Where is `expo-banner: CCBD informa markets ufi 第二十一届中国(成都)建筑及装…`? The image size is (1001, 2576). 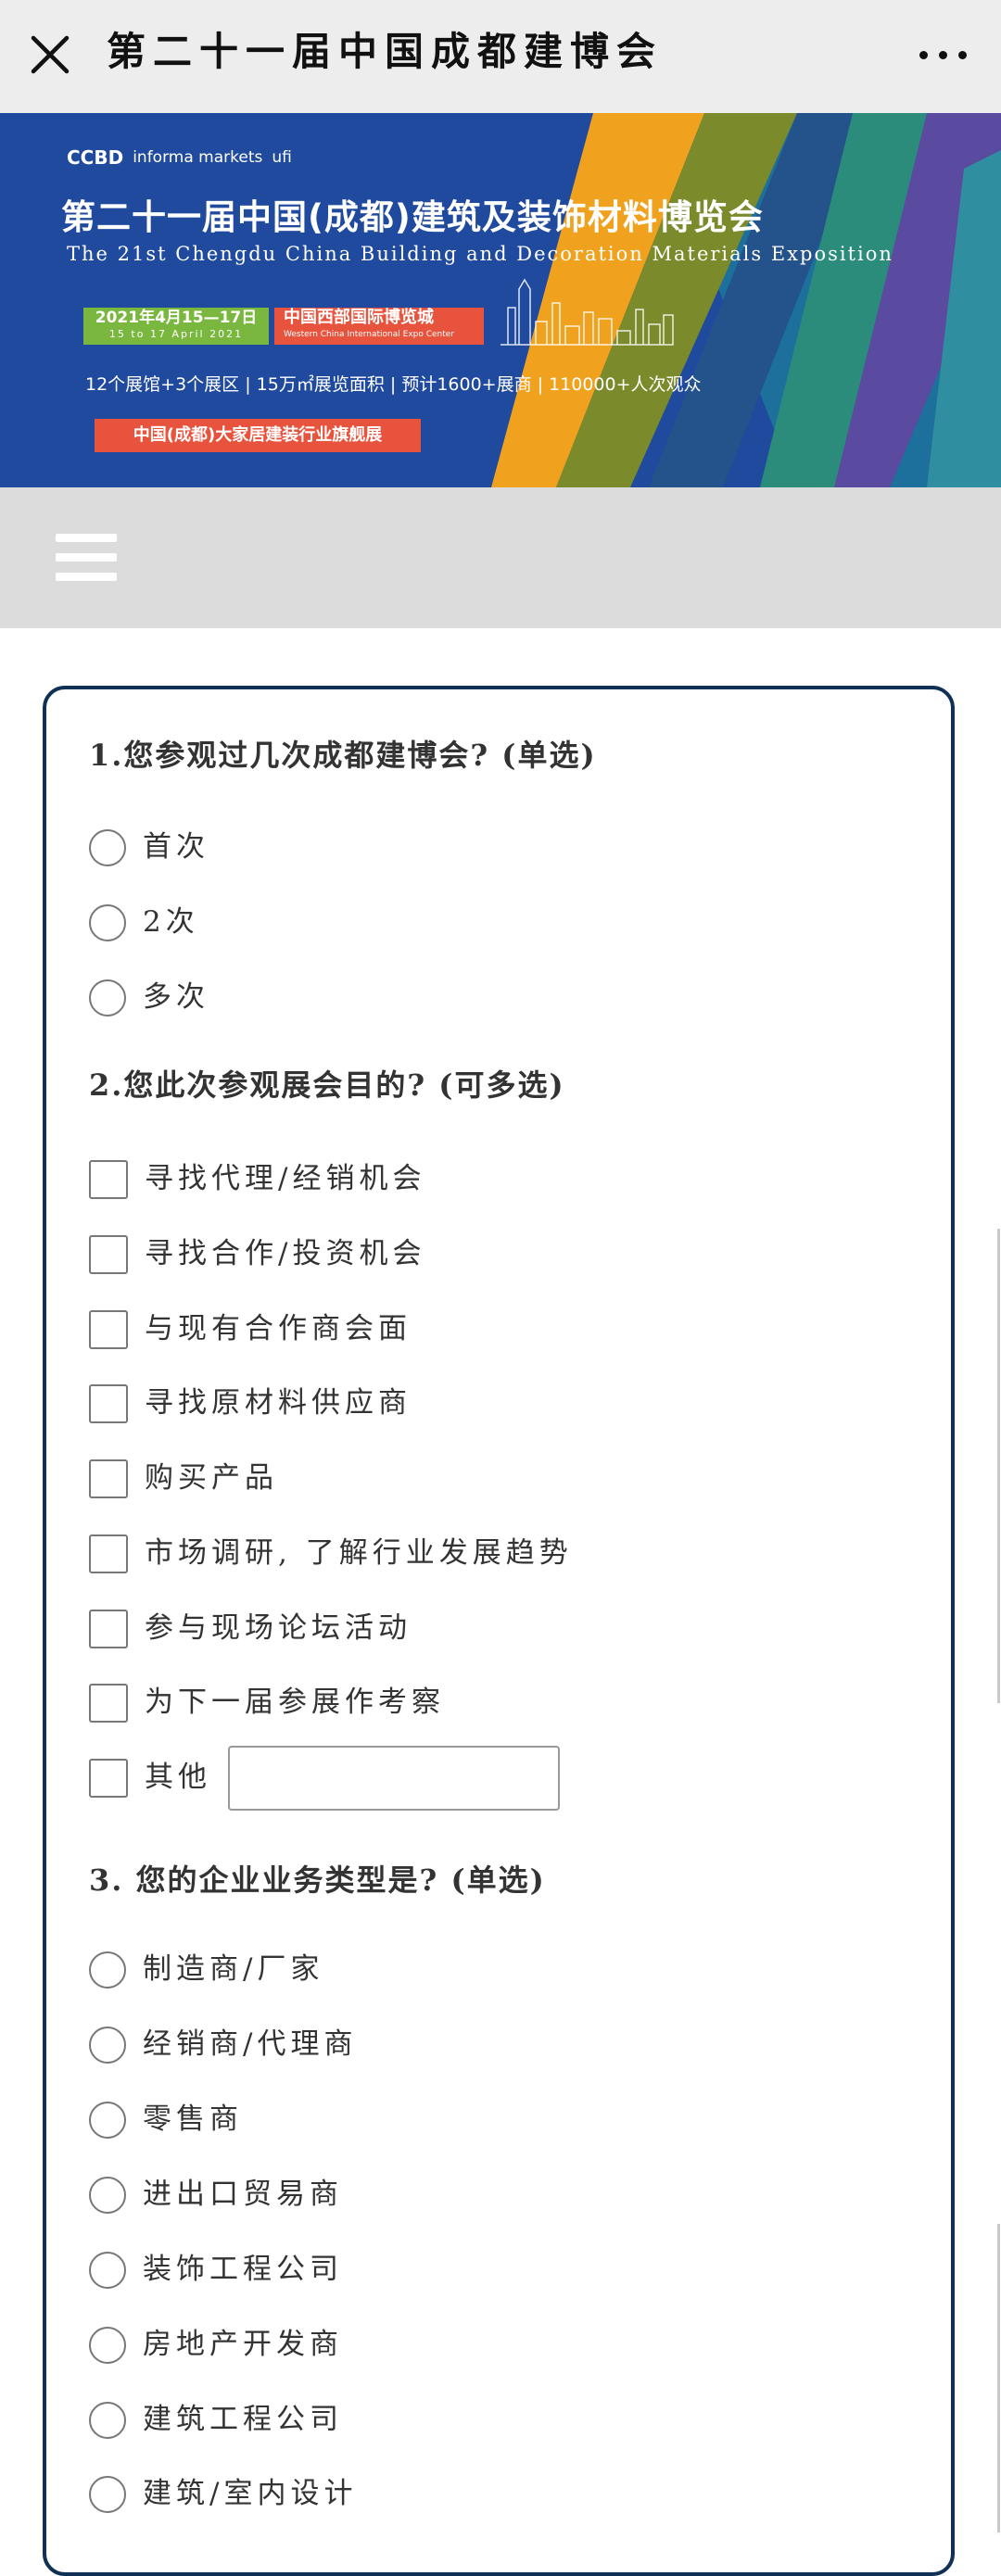
expo-banner: CCBD informa markets ufi 第二十一届中国(成都)建筑及装… is located at coordinates (500, 300).